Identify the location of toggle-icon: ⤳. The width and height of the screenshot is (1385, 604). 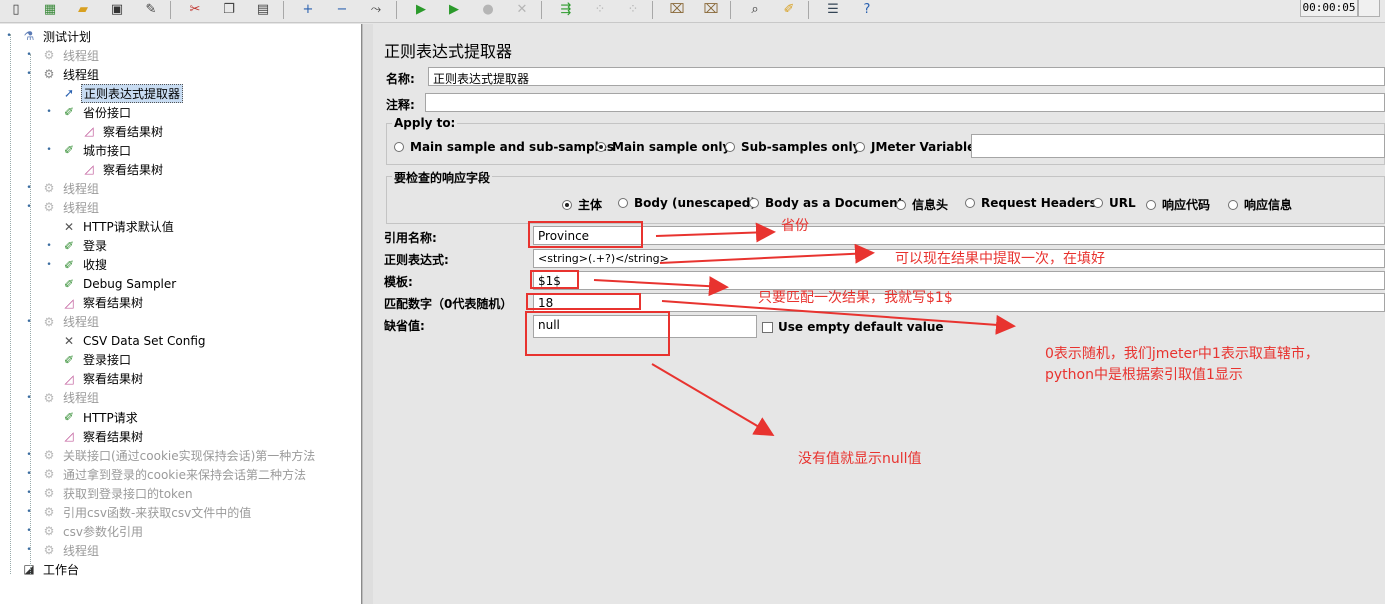
(376, 10).